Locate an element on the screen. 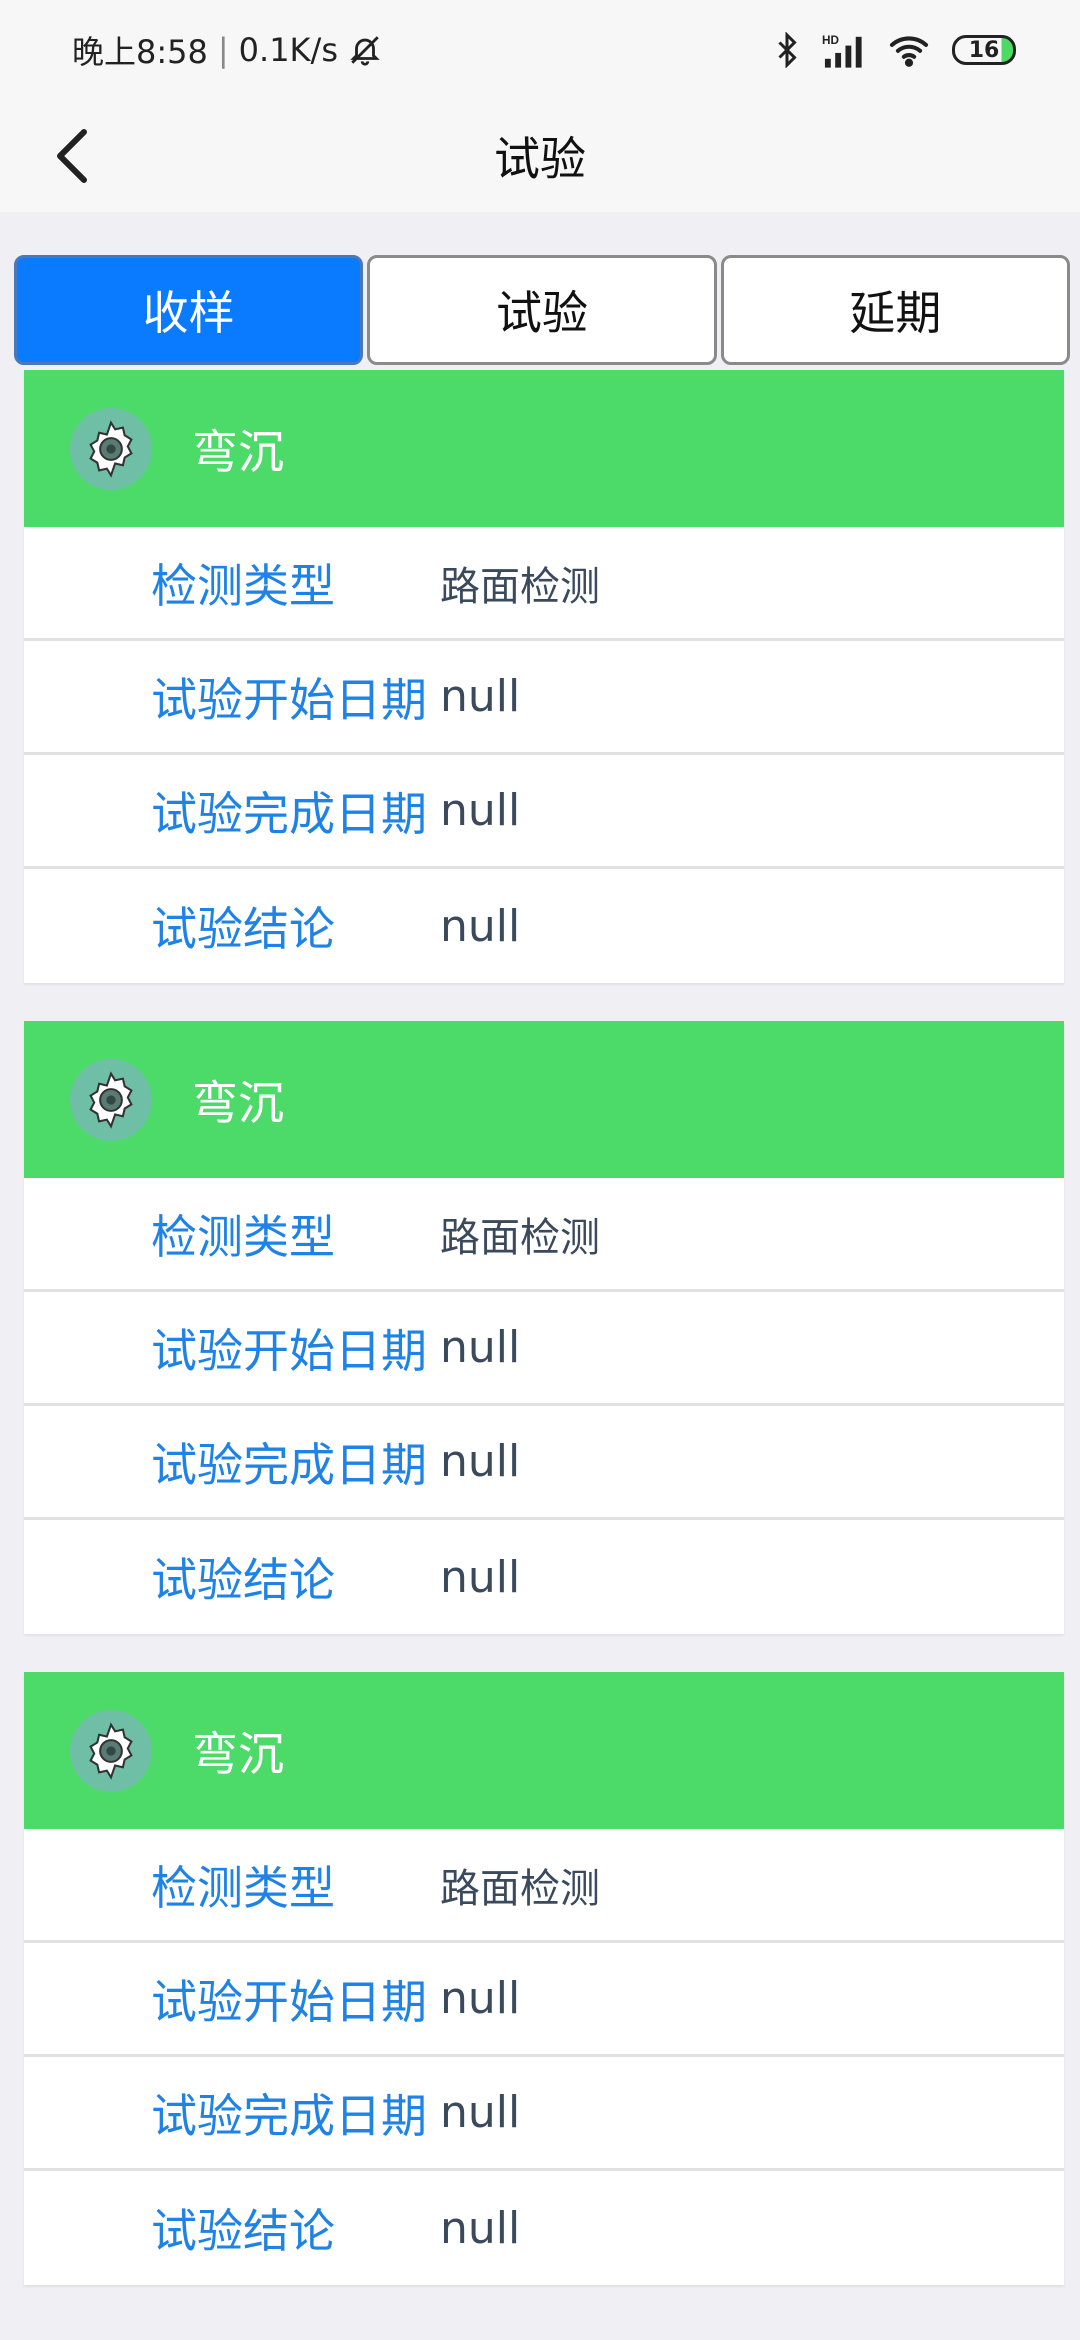 Image resolution: width=1080 pixels, height=2340 pixels. back-button is located at coordinates (72, 156).